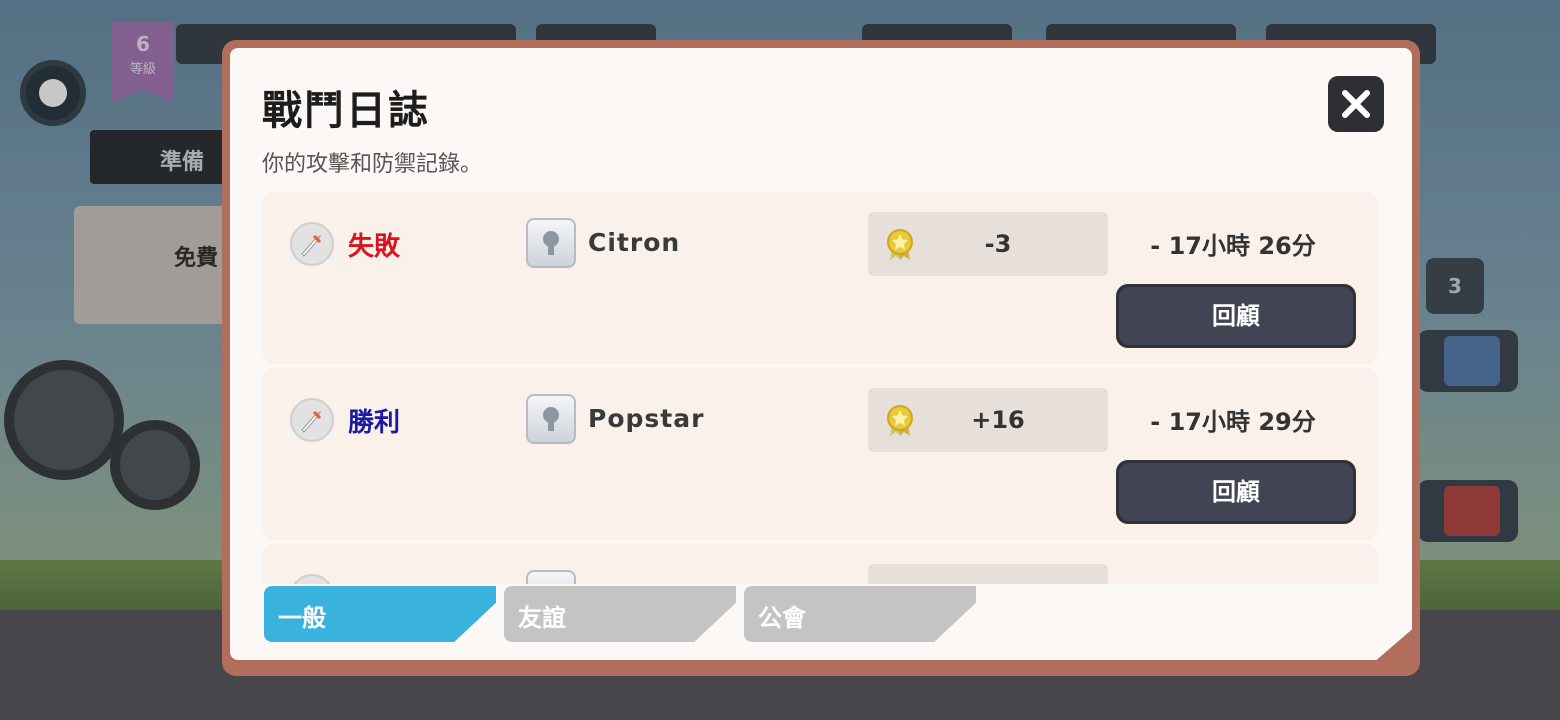 This screenshot has width=1560, height=720. I want to click on trophy-change: -3, so click(988, 244).